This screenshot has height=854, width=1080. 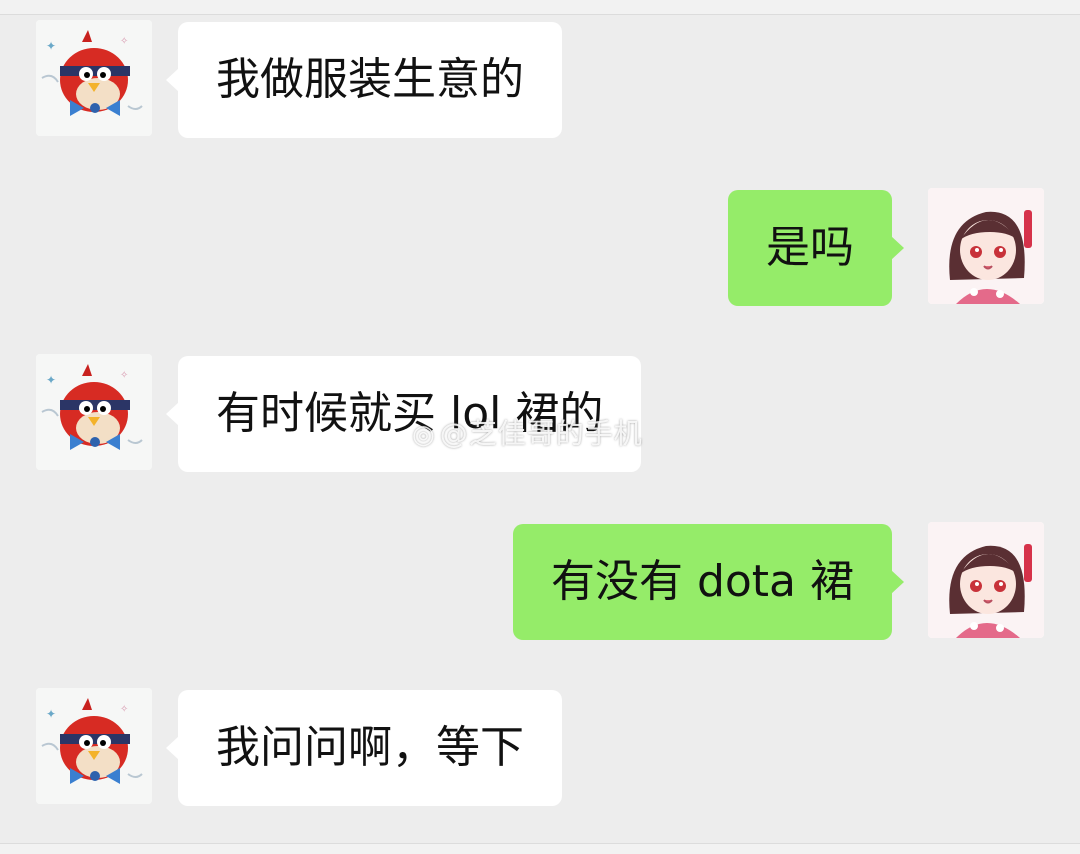 I want to click on message-row: 有没有 dota 裙, so click(x=540, y=582).